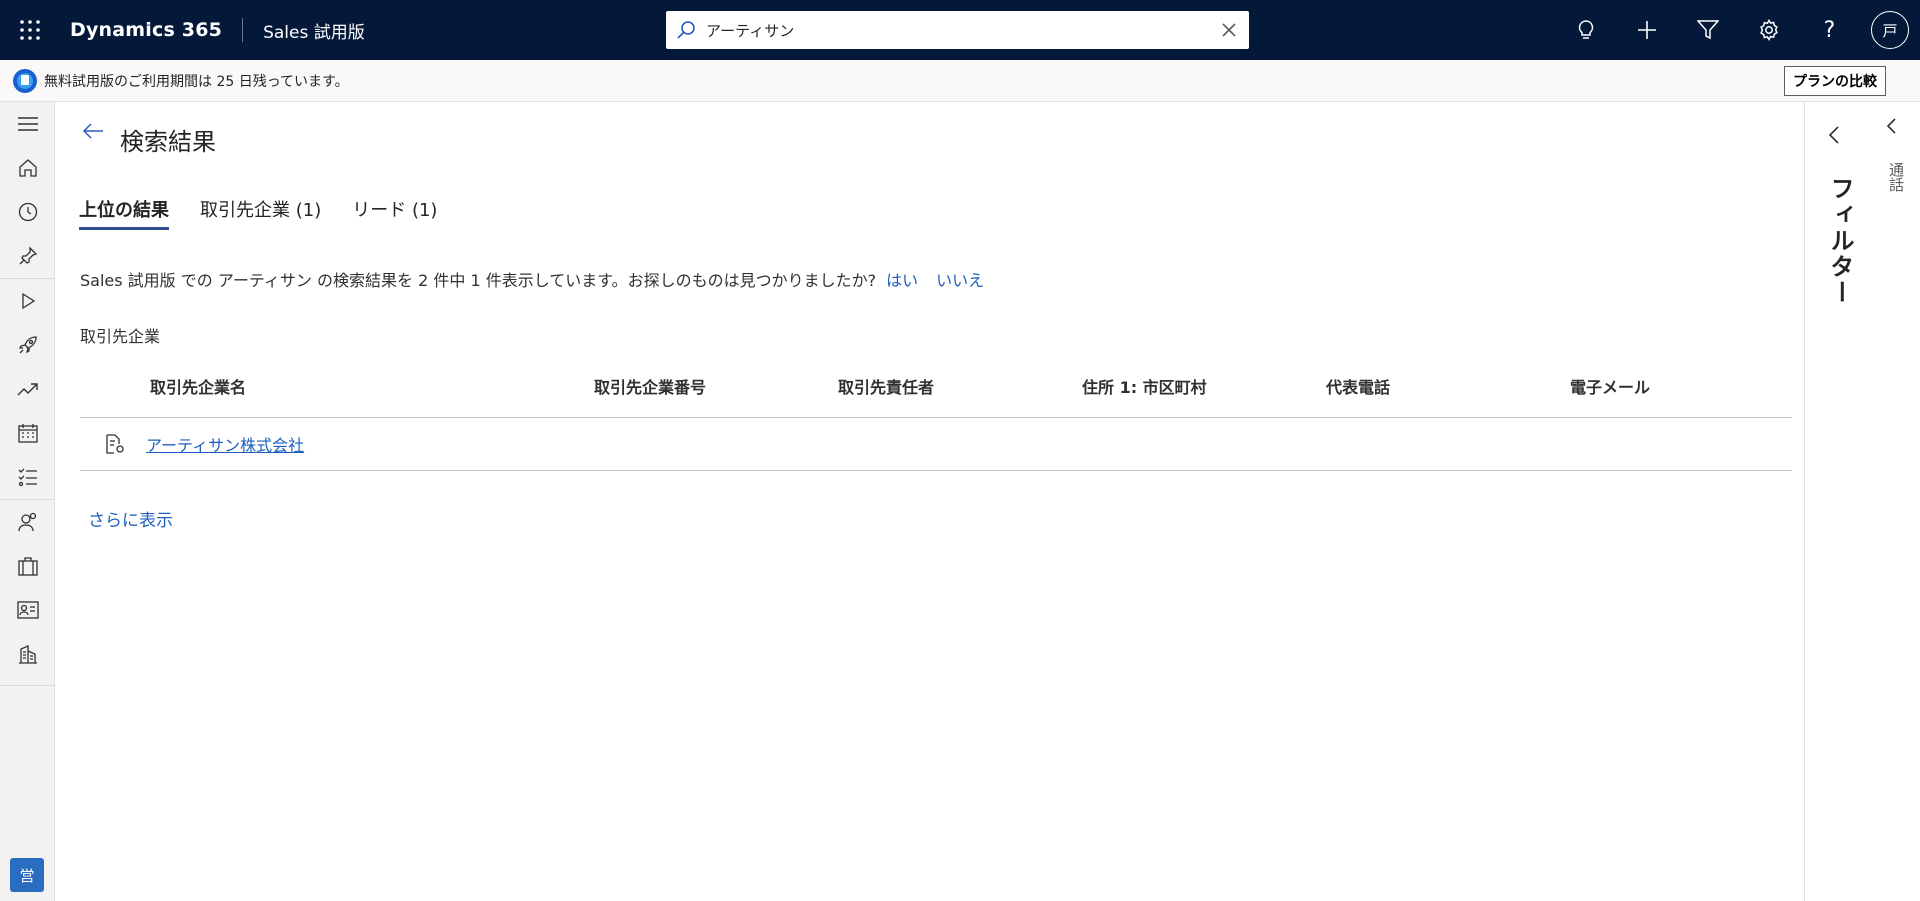  What do you see at coordinates (27, 345) in the screenshot?
I see `rocket-icon` at bounding box center [27, 345].